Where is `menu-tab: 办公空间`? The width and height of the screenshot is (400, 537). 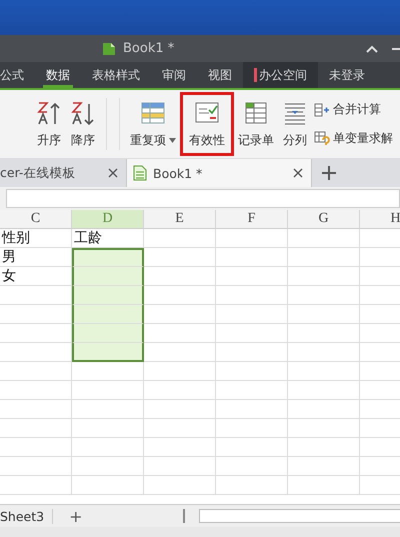
menu-tab: 办公空间 is located at coordinates (280, 75).